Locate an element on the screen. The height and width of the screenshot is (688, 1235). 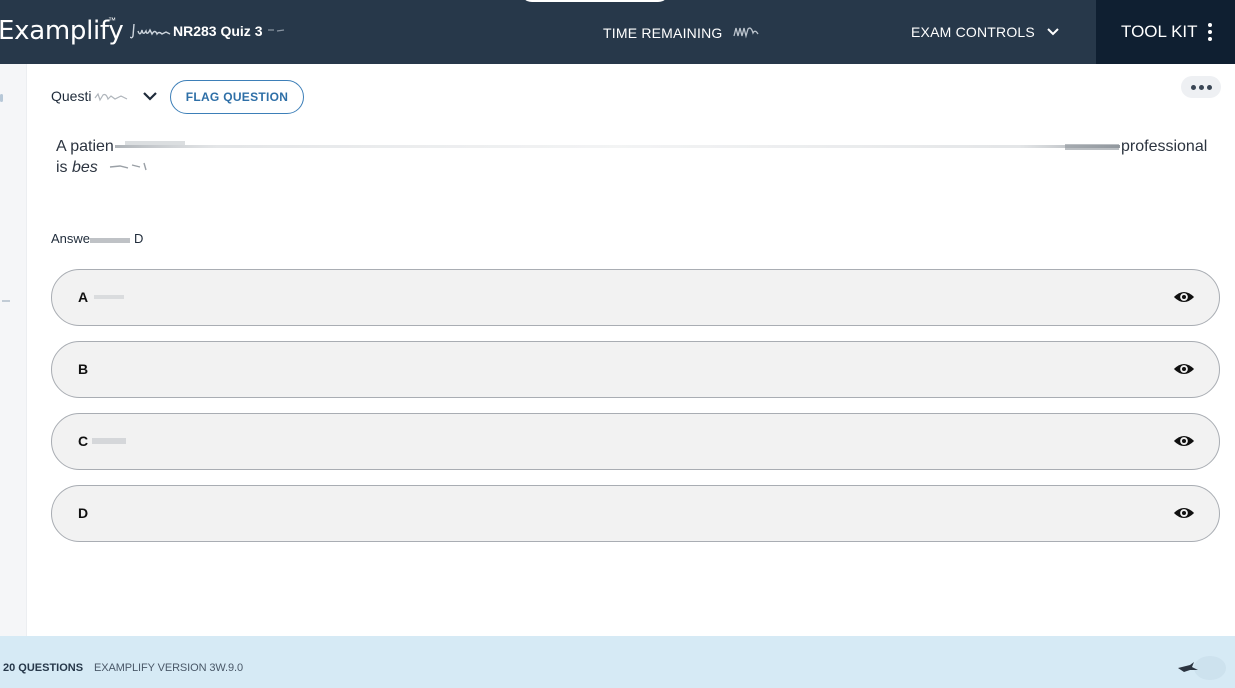
time-remaining-label: TIME REMAINING is located at coordinates (663, 33).